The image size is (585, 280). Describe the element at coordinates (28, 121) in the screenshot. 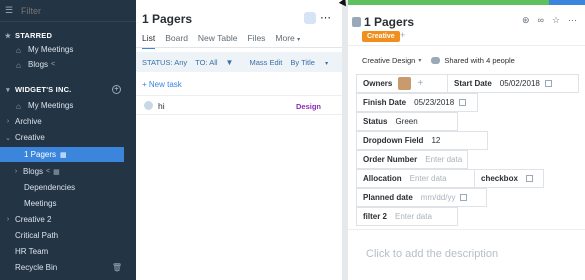

I see `sidebar-item-label: Archive` at that location.